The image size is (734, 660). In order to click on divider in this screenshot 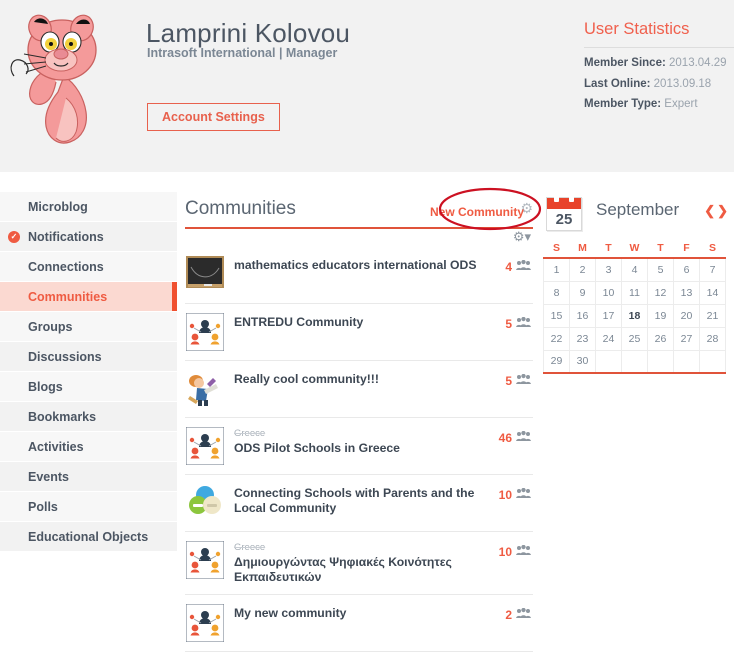, I will do `click(359, 228)`.